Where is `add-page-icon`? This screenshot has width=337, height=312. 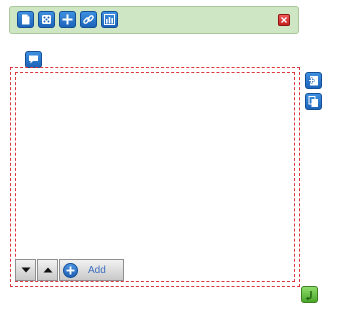
add-page-icon is located at coordinates (313, 81).